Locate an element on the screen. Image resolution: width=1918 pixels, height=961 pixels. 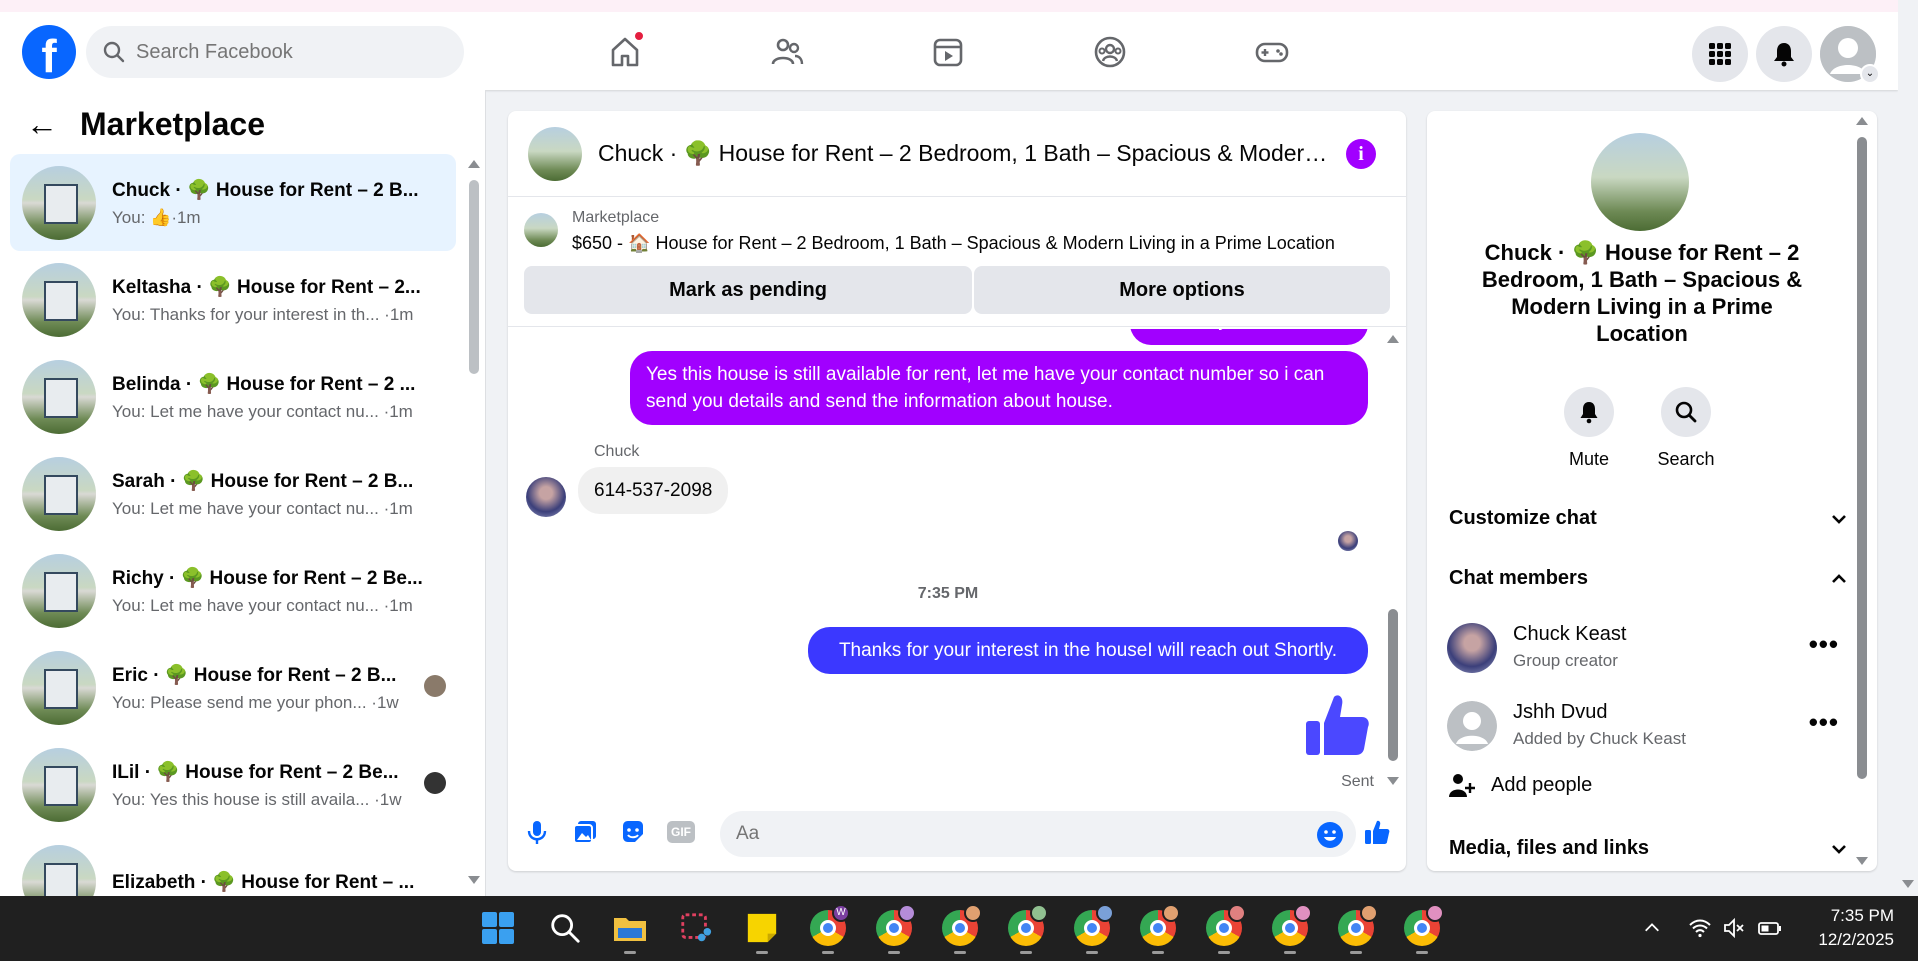
seen-avatar is located at coordinates (435, 686).